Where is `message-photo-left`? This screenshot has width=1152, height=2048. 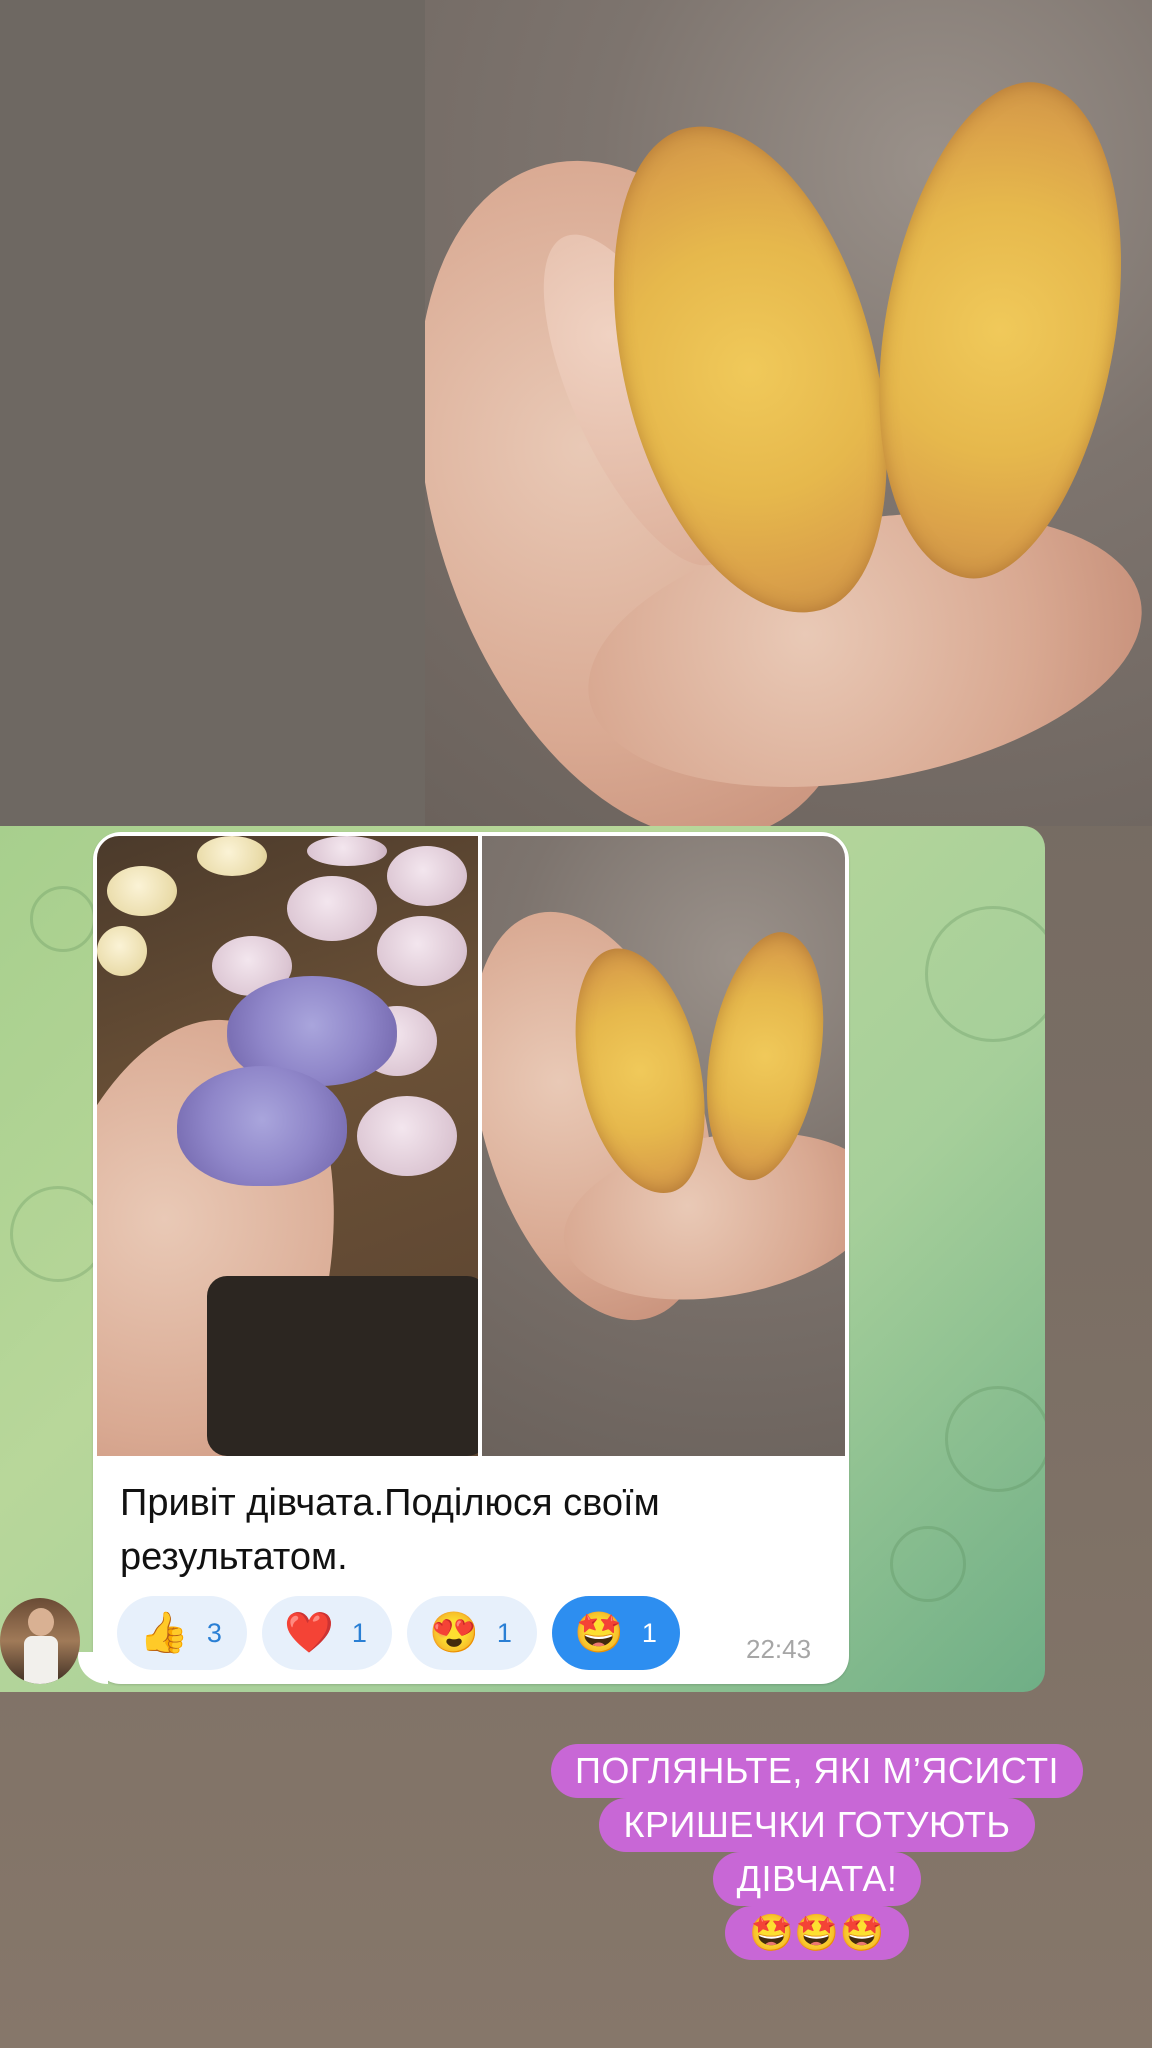
message-photo-left is located at coordinates (287, 1146).